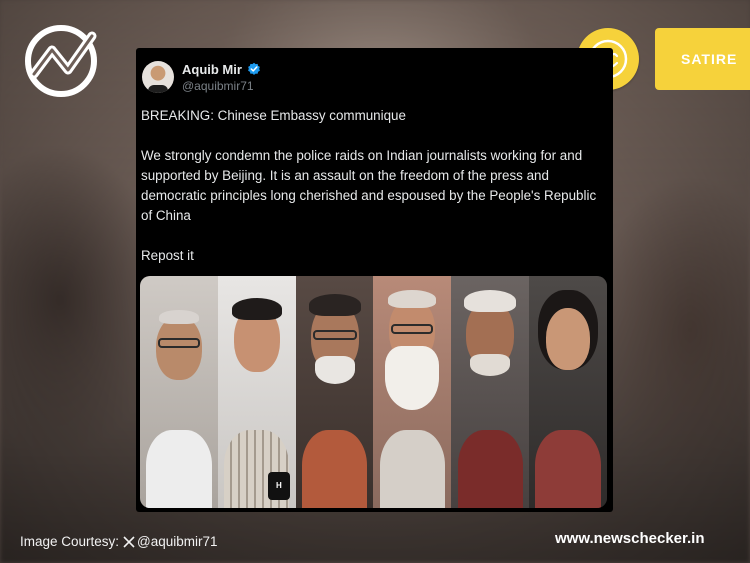 This screenshot has width=750, height=563. I want to click on author-name: Aquib Mir, so click(212, 69).